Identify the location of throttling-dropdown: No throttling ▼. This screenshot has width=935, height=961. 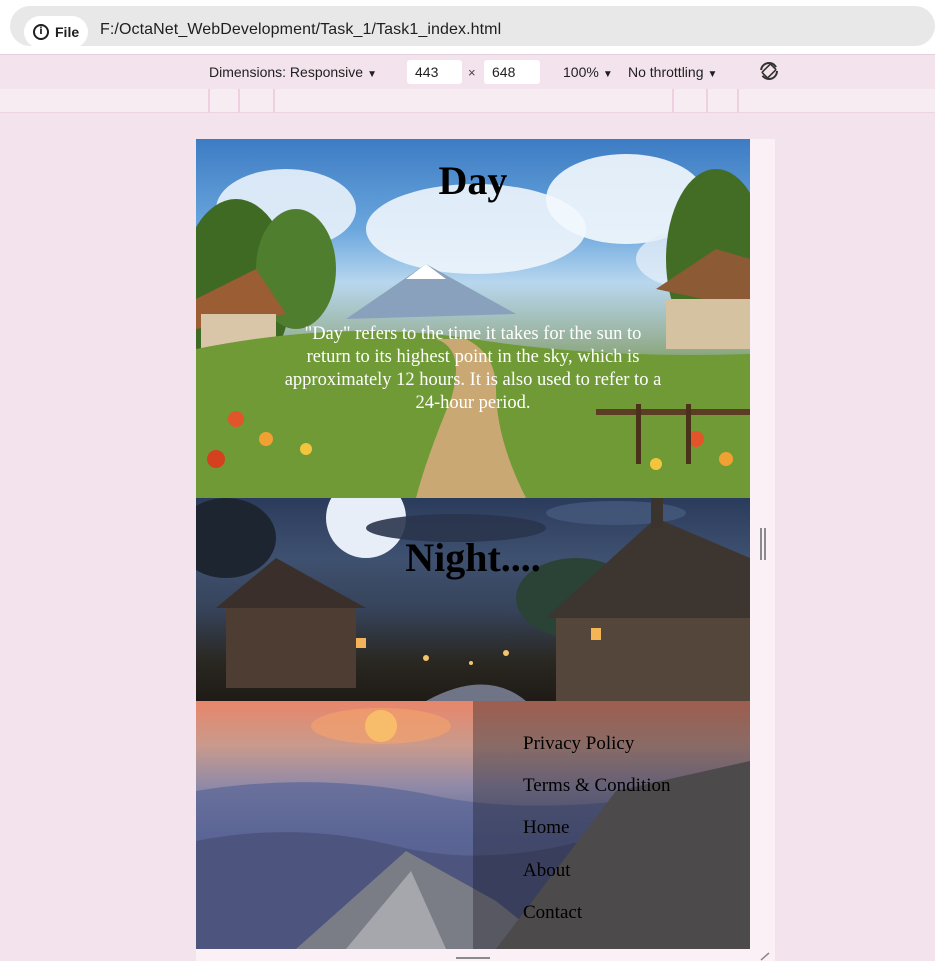
(672, 72).